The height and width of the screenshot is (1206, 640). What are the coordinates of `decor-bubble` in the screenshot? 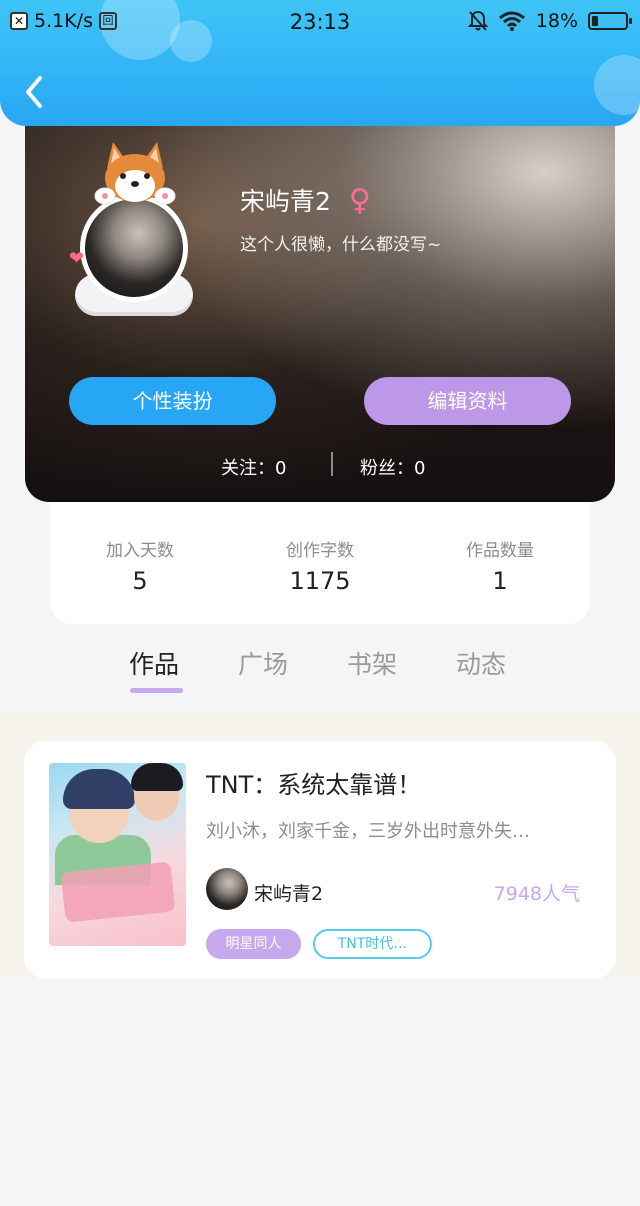 It's located at (617, 85).